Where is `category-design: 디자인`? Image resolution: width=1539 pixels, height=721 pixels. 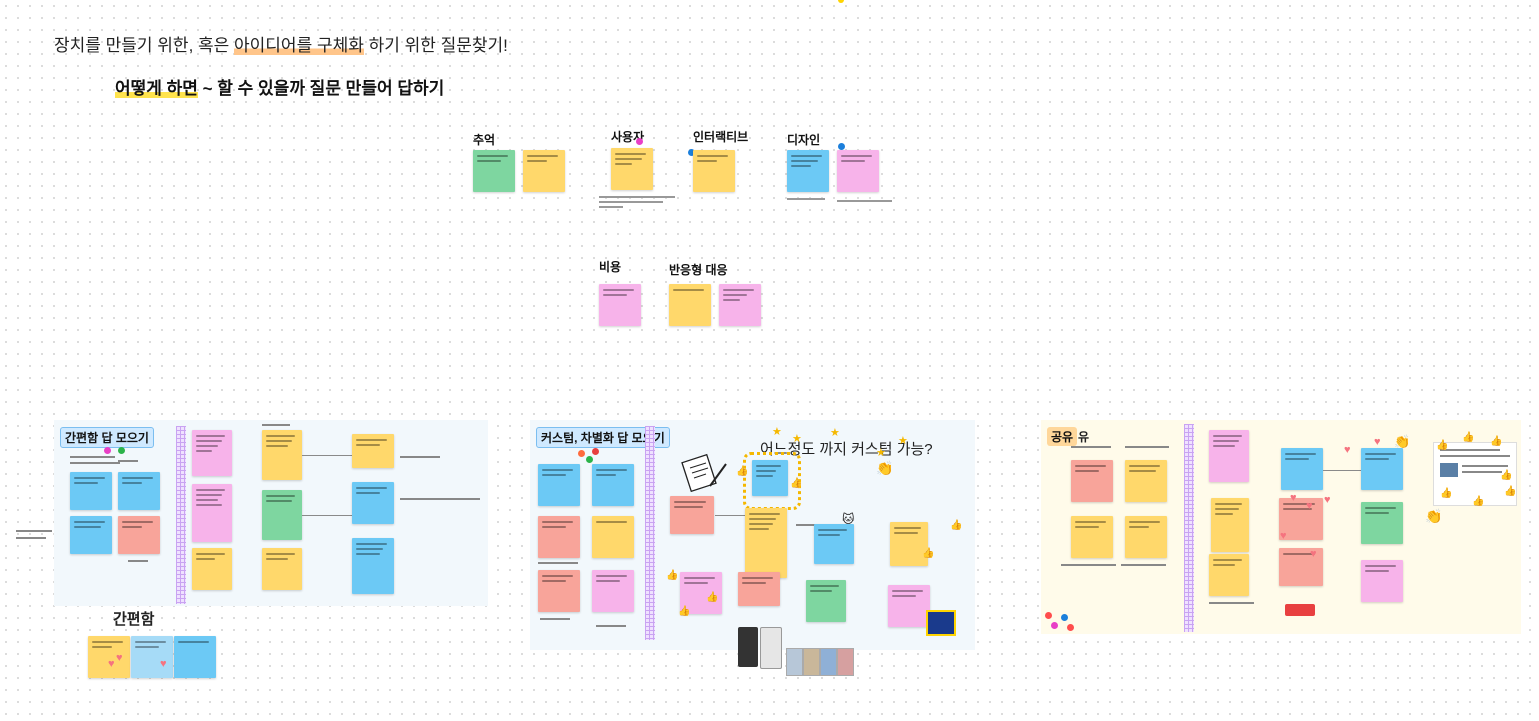 category-design: 디자인 is located at coordinates (804, 140).